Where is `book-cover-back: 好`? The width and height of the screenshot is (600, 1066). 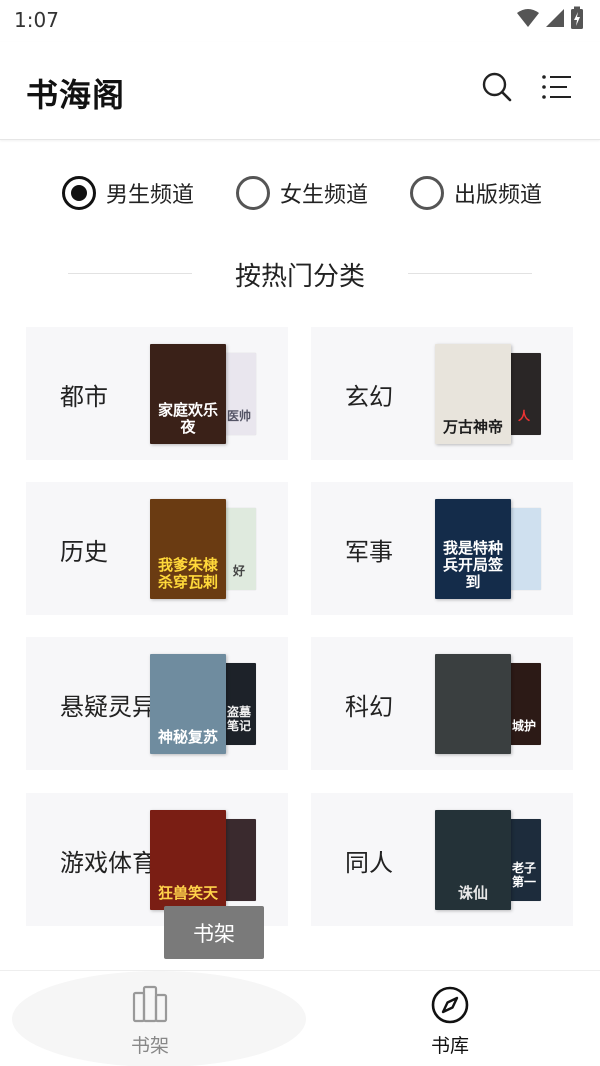
book-cover-back: 好 is located at coordinates (239, 549).